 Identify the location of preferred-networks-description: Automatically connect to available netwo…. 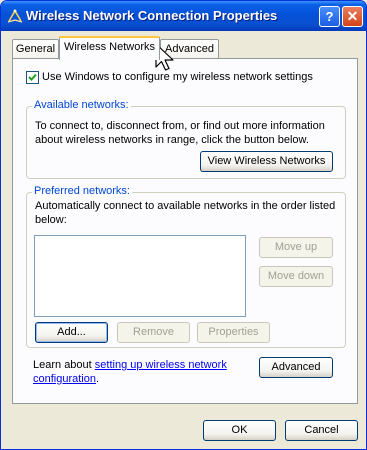
(185, 213).